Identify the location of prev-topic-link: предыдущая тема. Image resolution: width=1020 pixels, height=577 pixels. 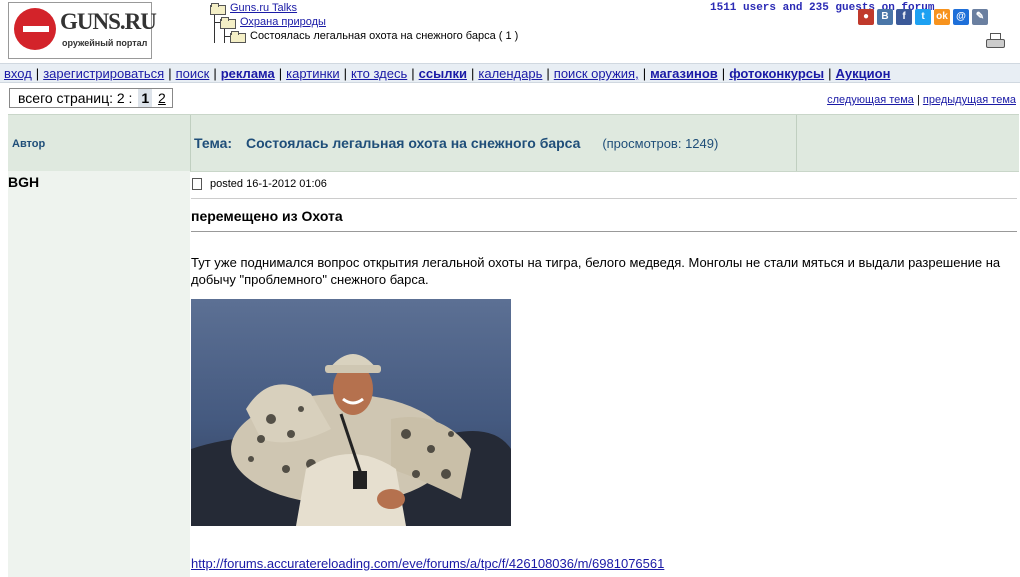
(969, 100).